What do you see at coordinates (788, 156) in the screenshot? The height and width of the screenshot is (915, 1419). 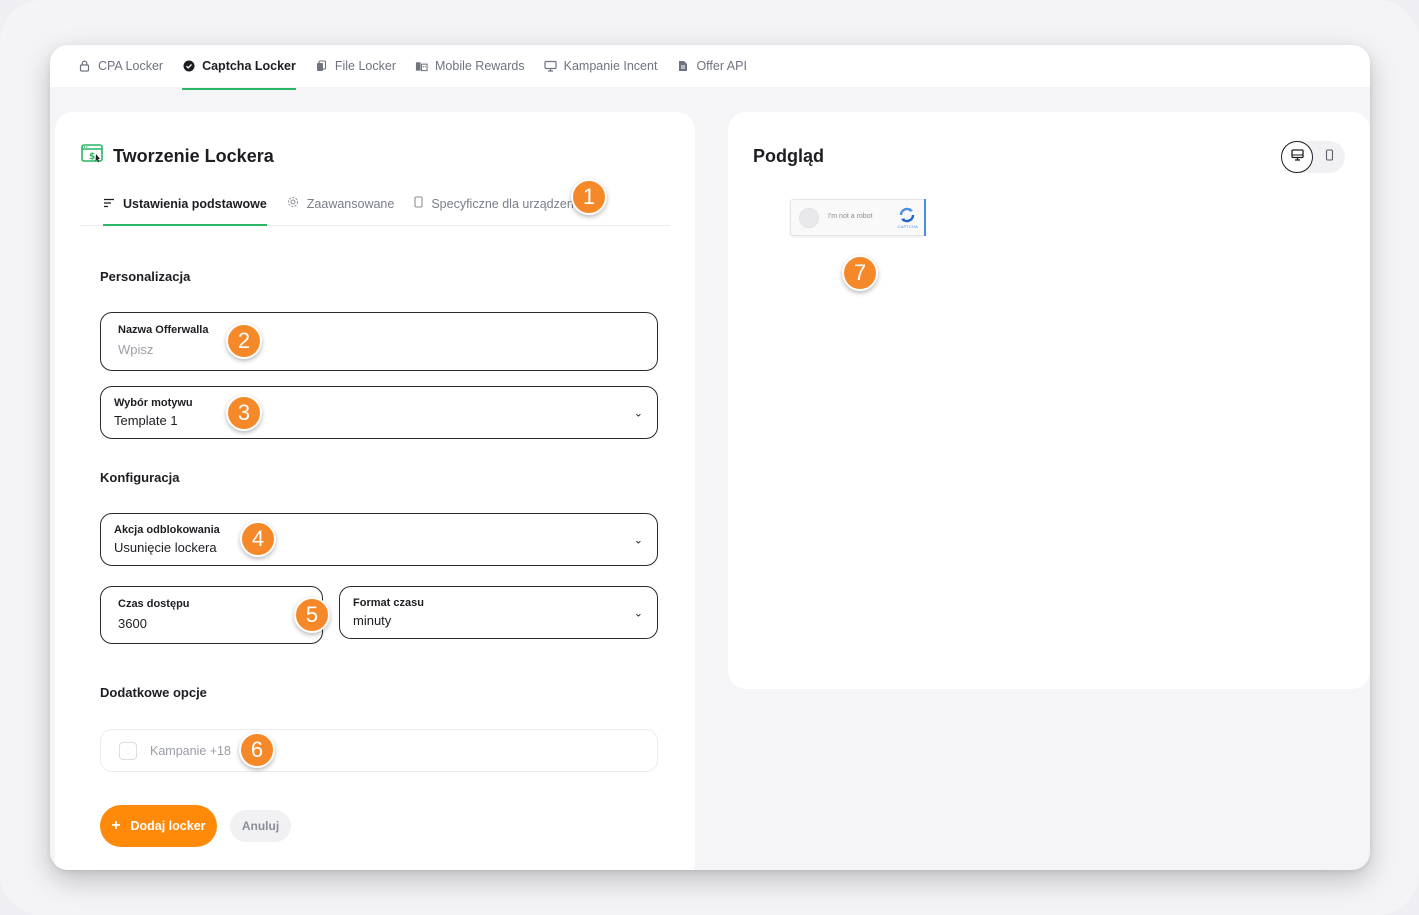 I see `preview-title: Podgląd` at bounding box center [788, 156].